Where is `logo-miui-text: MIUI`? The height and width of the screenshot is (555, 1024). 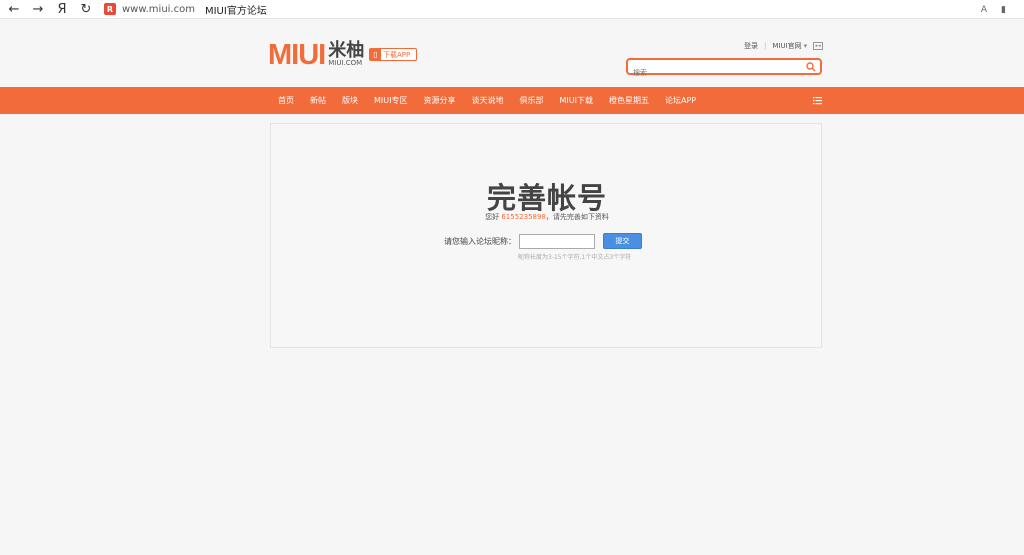
logo-miui-text: MIUI is located at coordinates (297, 55).